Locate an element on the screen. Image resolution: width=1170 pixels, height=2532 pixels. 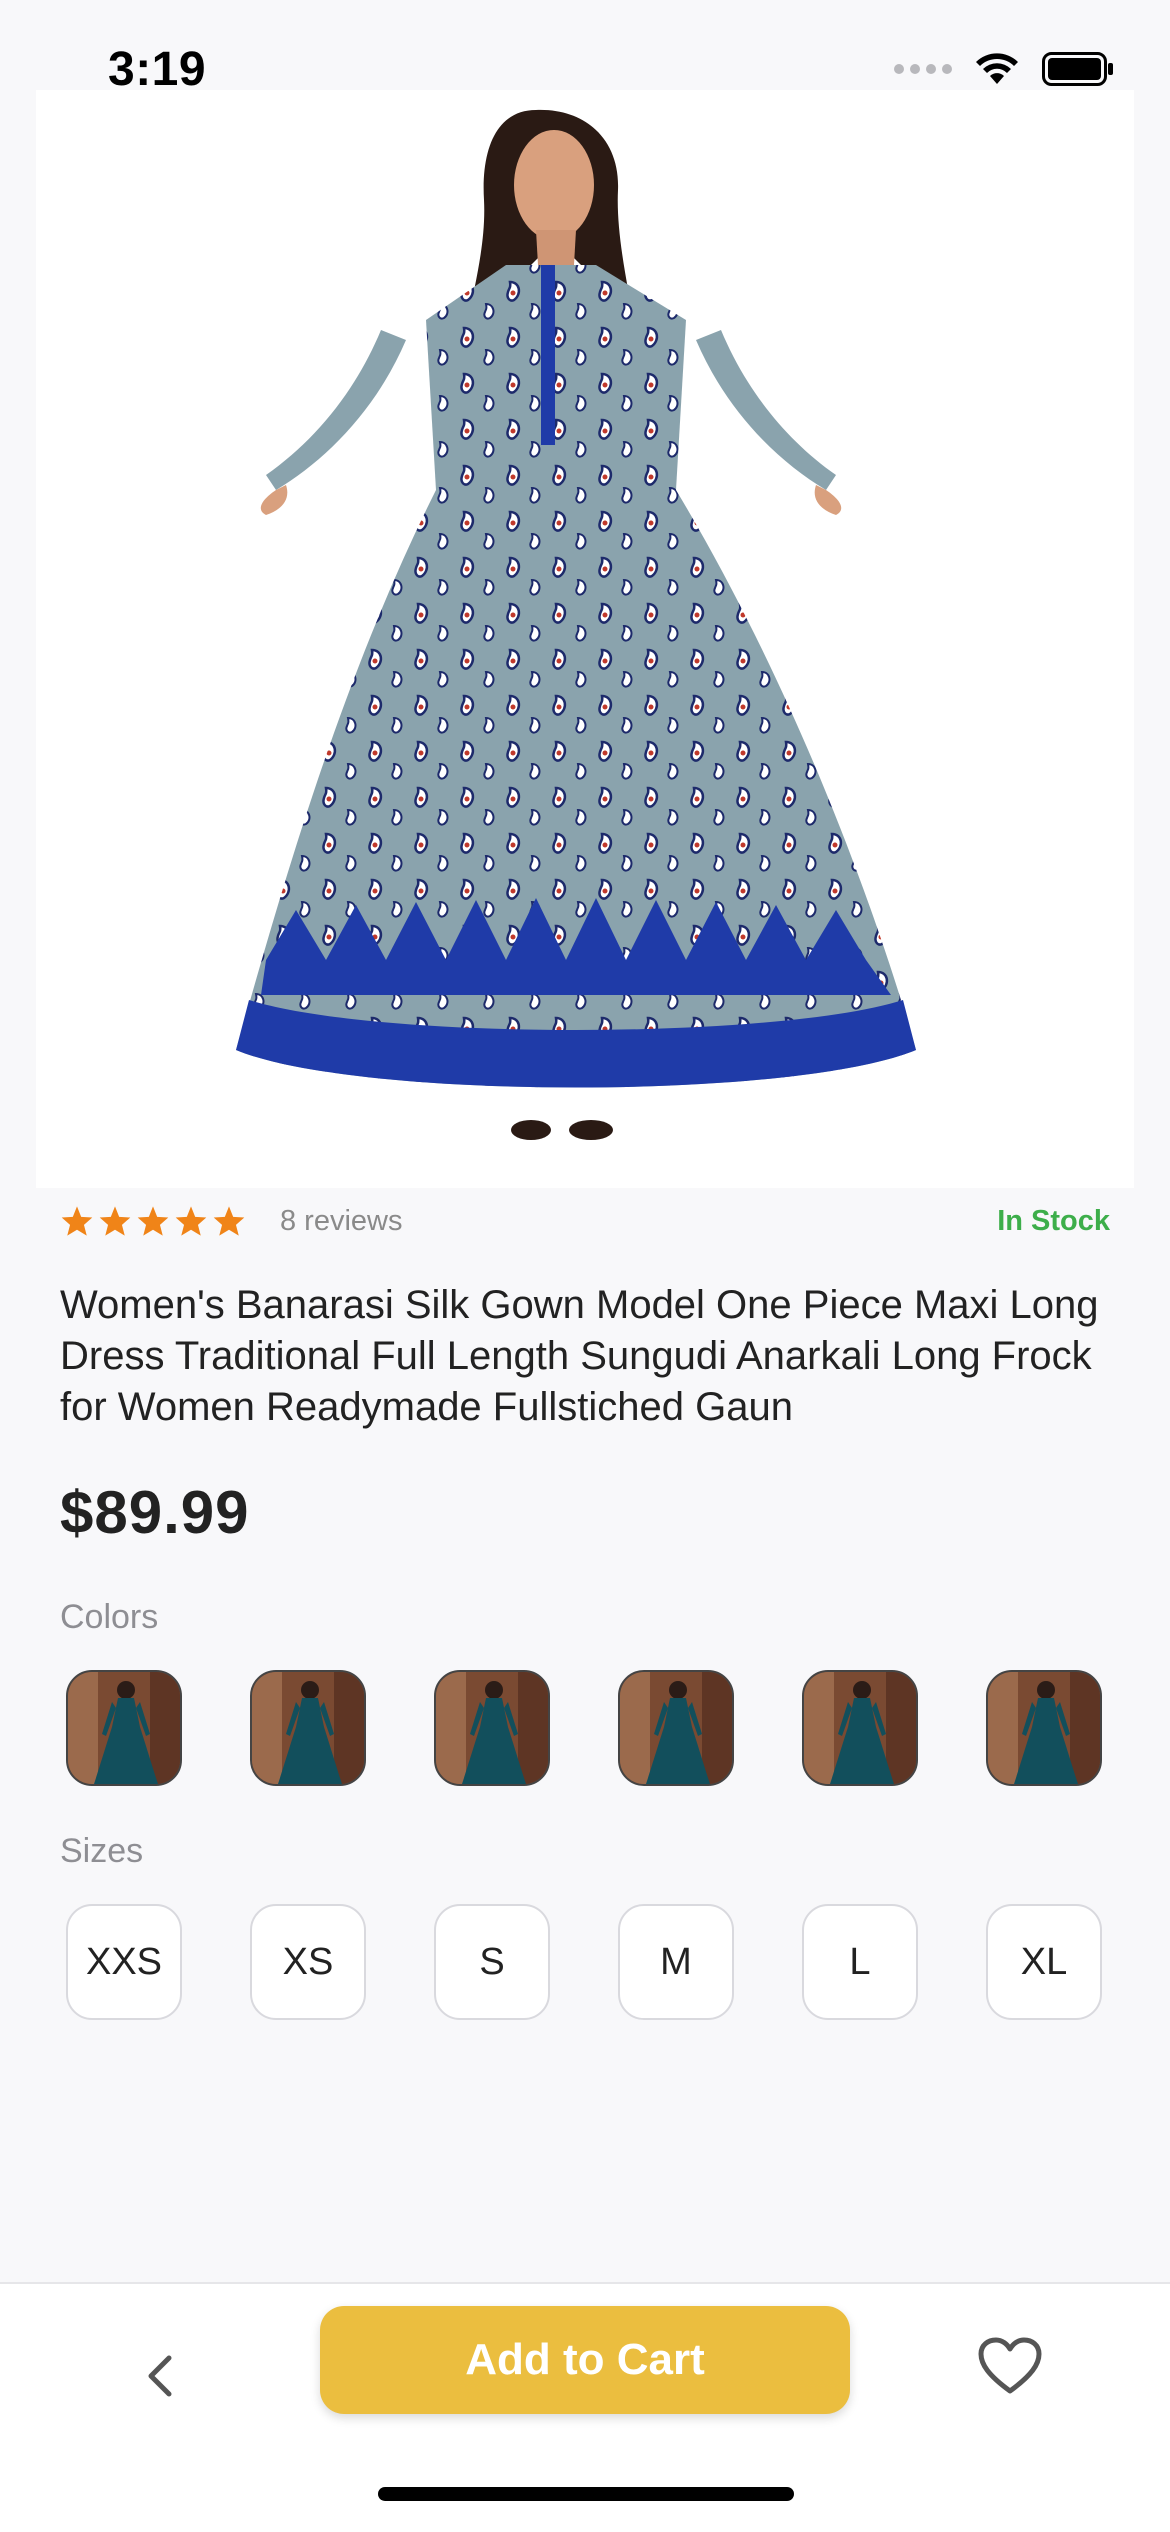
rating-stars is located at coordinates (153, 1221).